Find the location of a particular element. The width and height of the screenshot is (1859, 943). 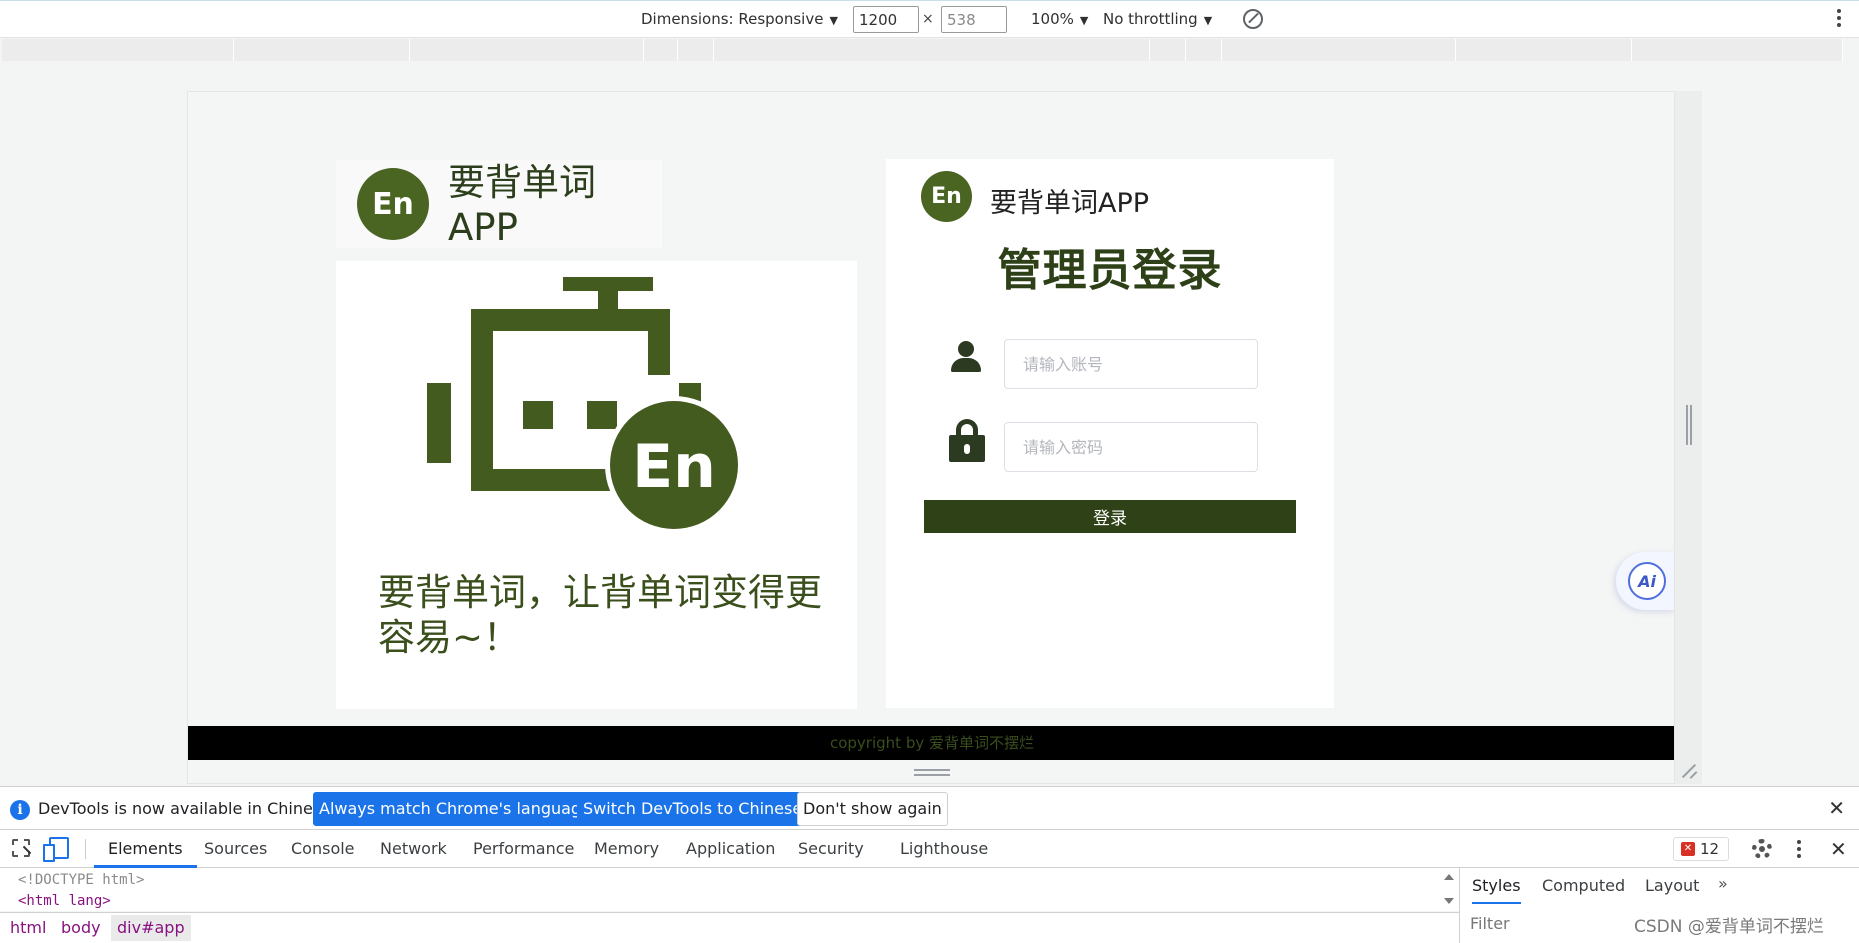

scroll-down-icon is located at coordinates (1449, 901).